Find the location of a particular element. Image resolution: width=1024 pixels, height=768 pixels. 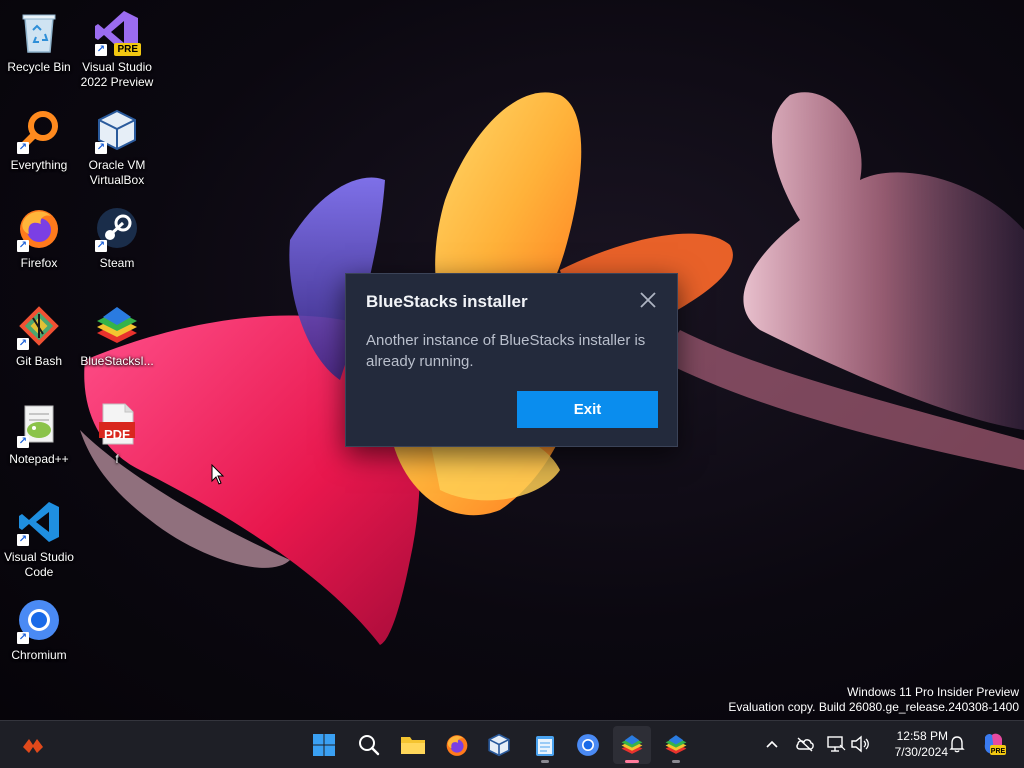

desktop-icon-label: Steam is located at coordinates (117, 263).